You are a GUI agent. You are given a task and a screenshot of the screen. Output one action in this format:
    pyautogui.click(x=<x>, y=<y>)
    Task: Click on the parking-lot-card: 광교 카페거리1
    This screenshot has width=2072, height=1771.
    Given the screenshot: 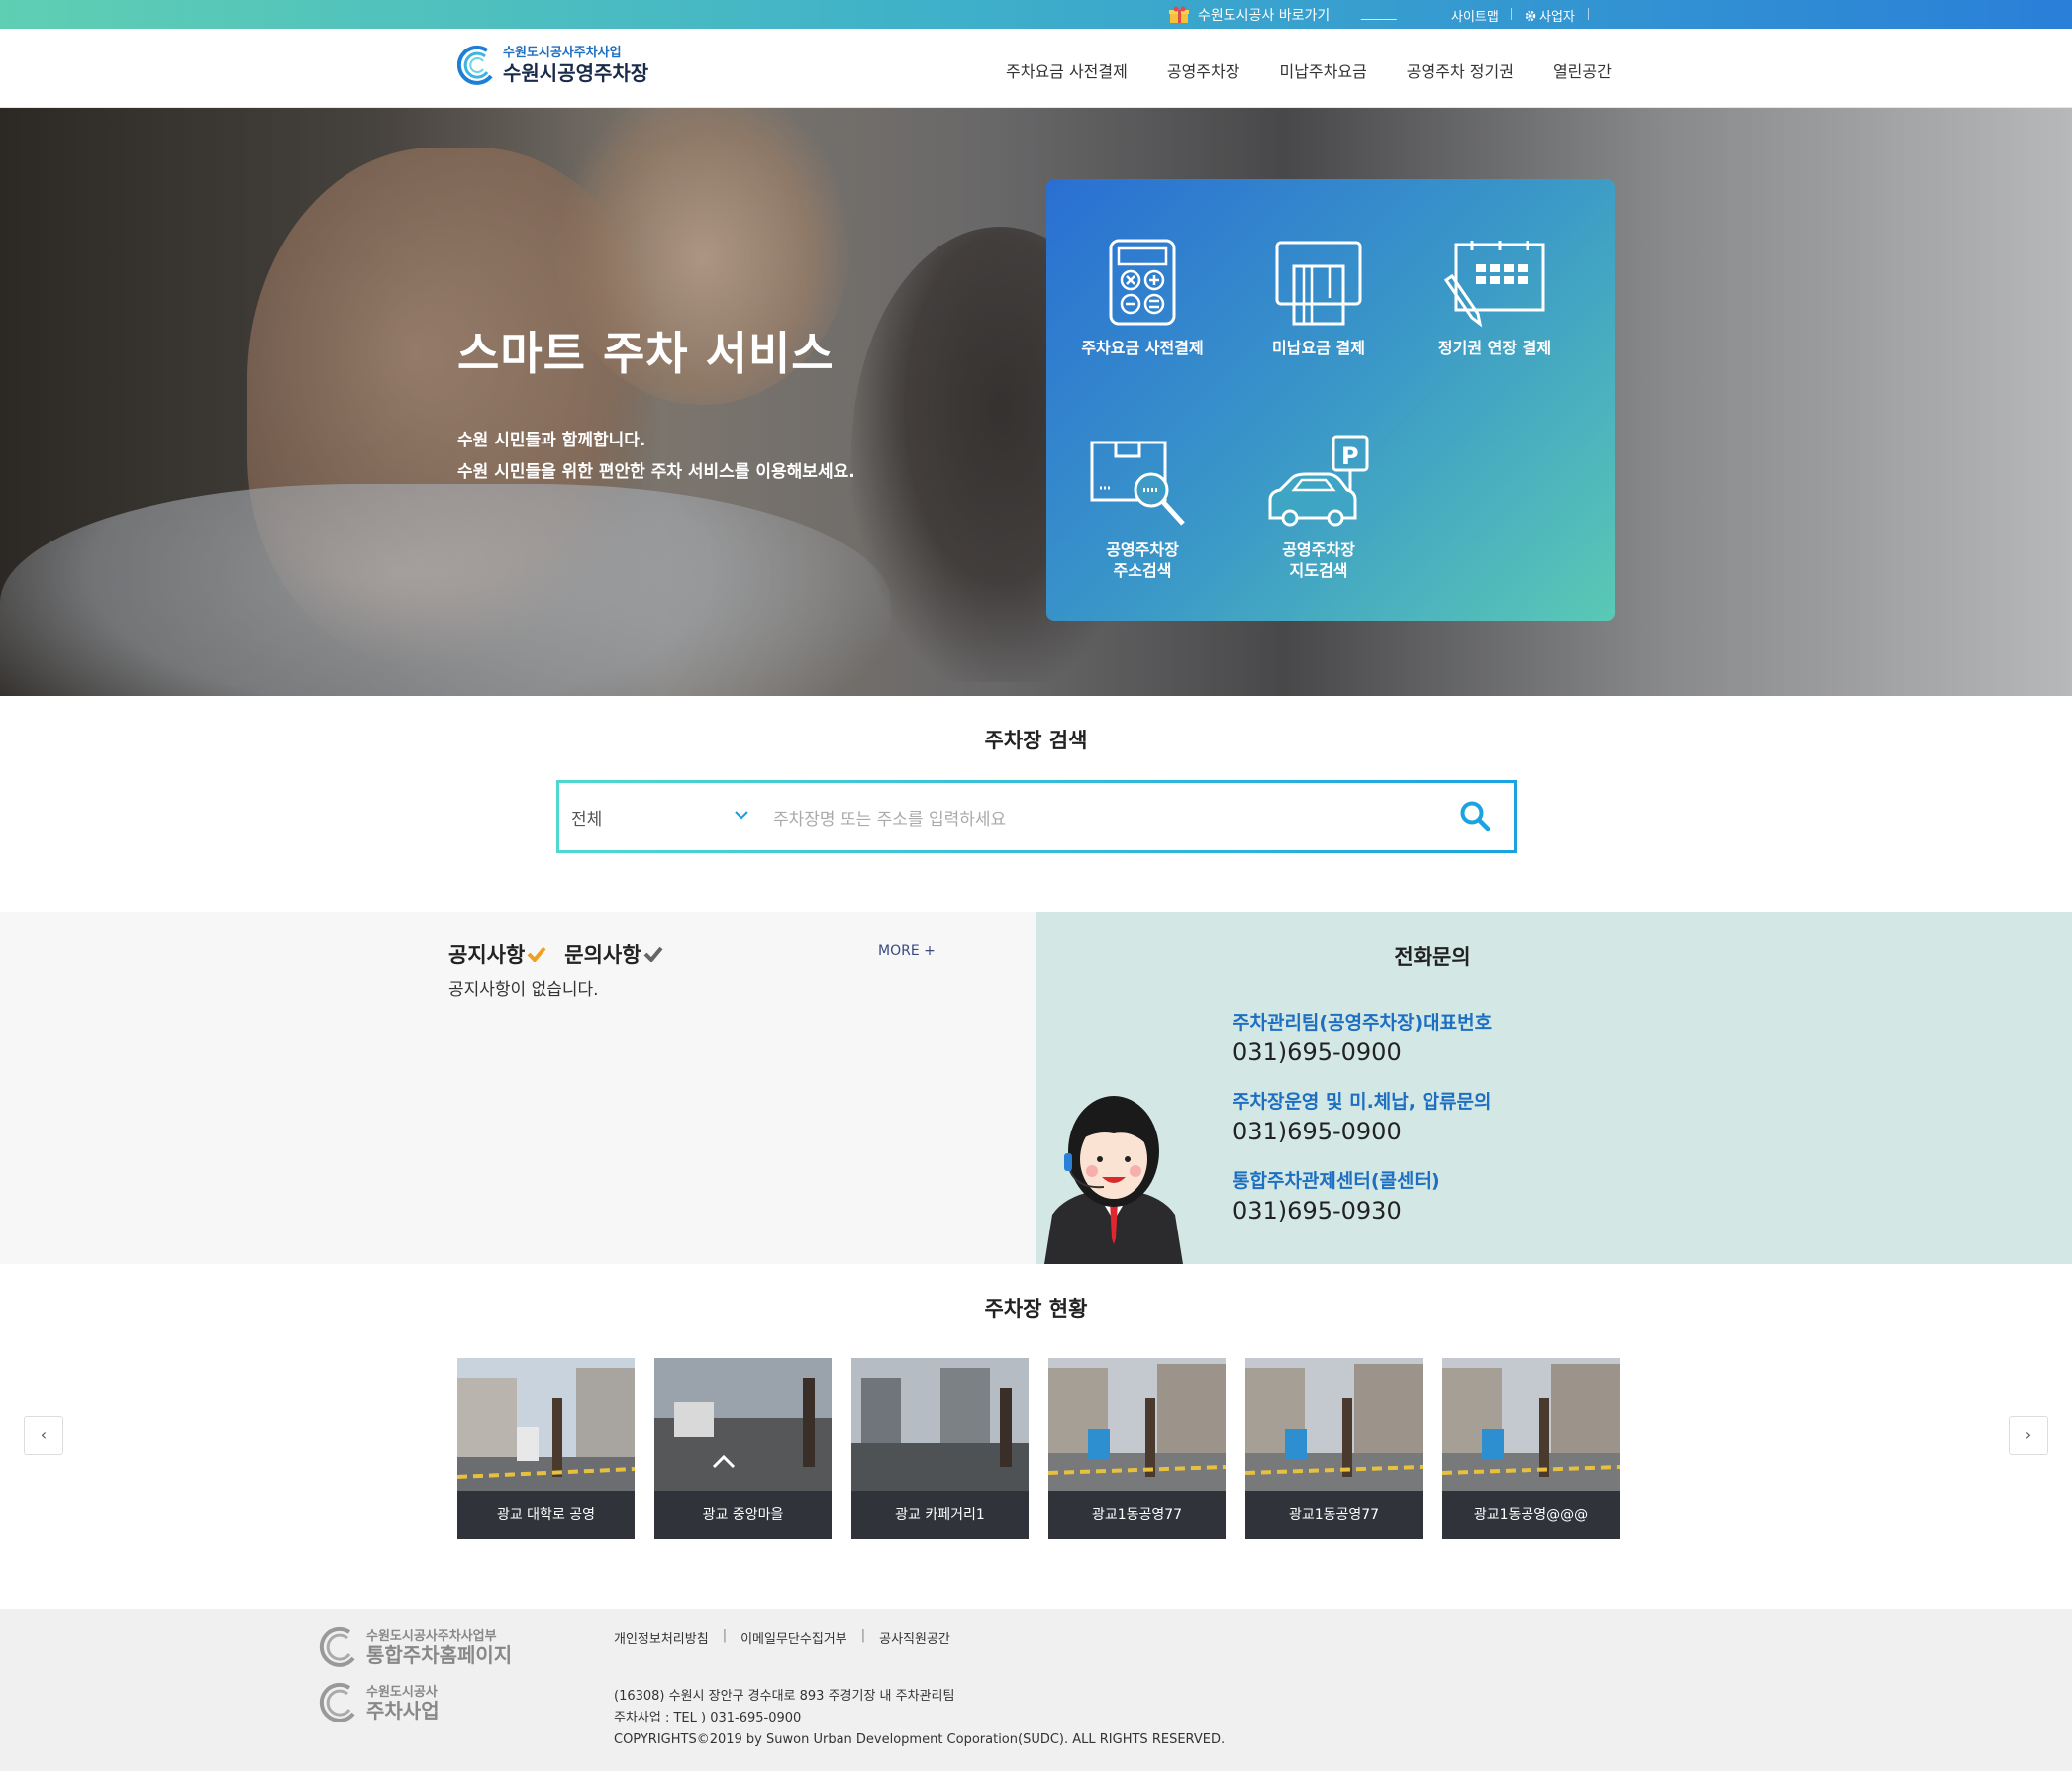 What is the action you would take?
    pyautogui.click(x=940, y=1448)
    